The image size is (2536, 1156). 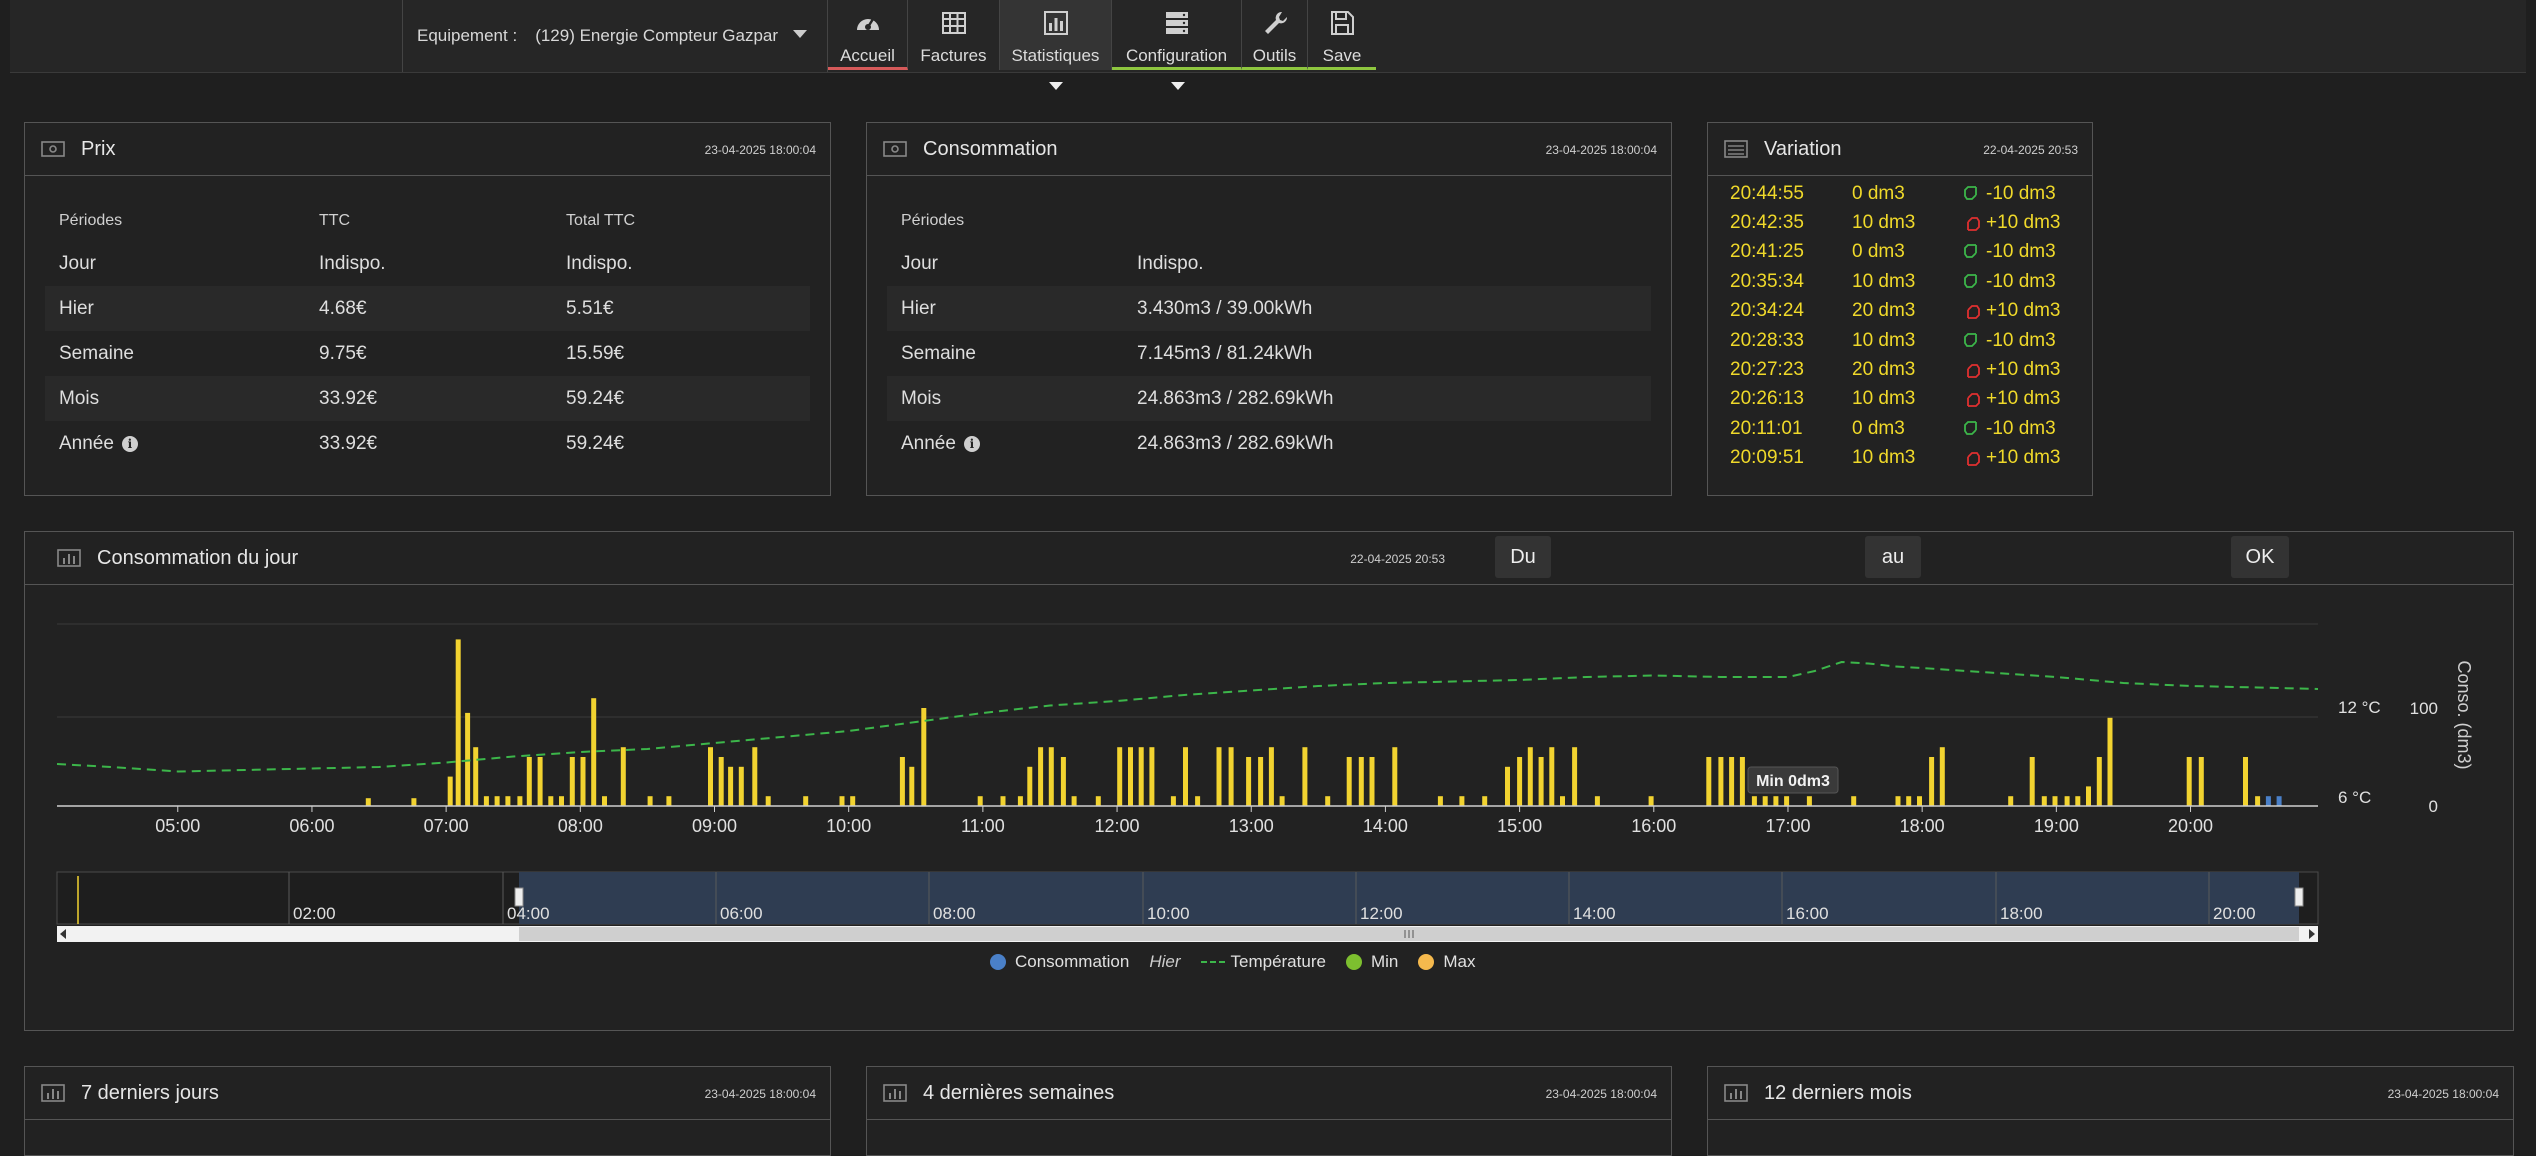 What do you see at coordinates (714, 826) in the screenshot?
I see `x-tick-label: 09:00` at bounding box center [714, 826].